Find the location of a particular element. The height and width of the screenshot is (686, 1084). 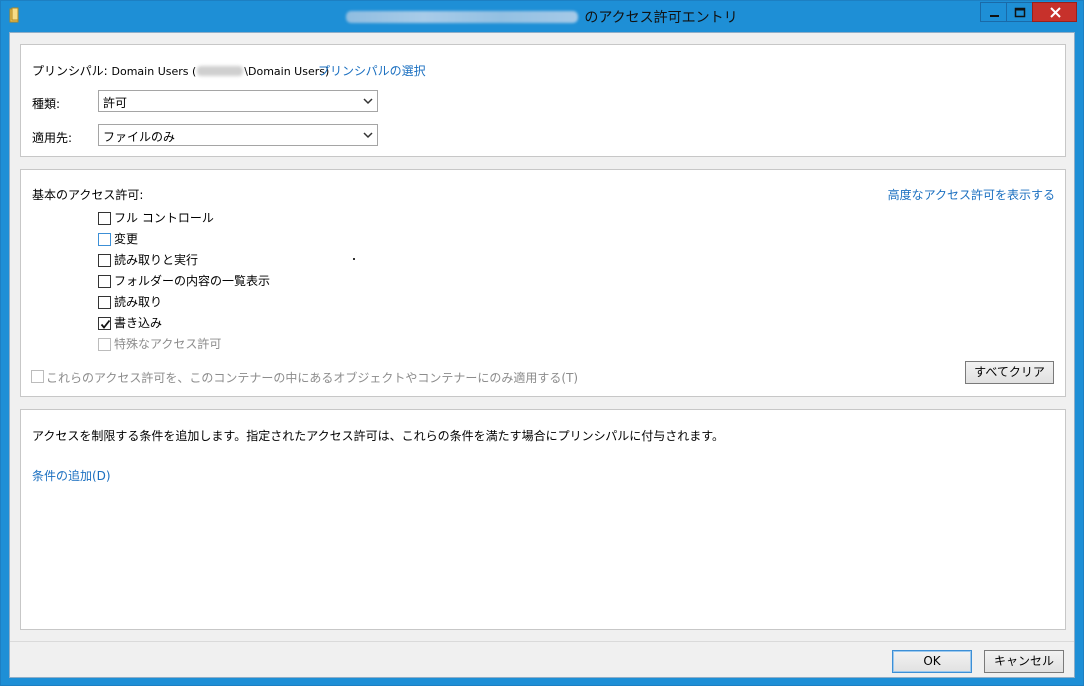

add-condition-link: 条件の追加(D) is located at coordinates (71, 475).